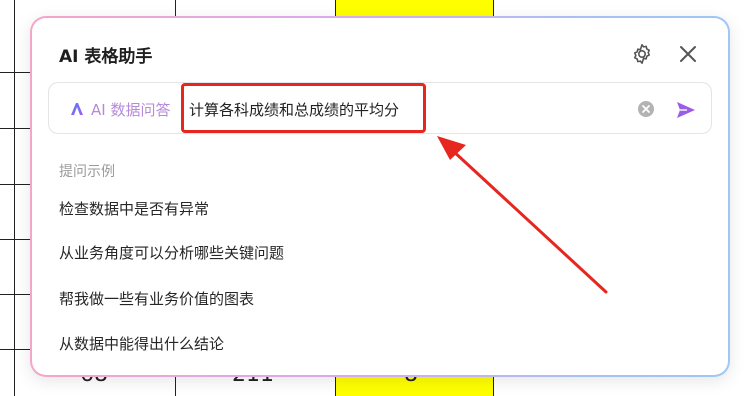 The image size is (750, 396). Describe the element at coordinates (688, 54) in the screenshot. I see `close-icon` at that location.